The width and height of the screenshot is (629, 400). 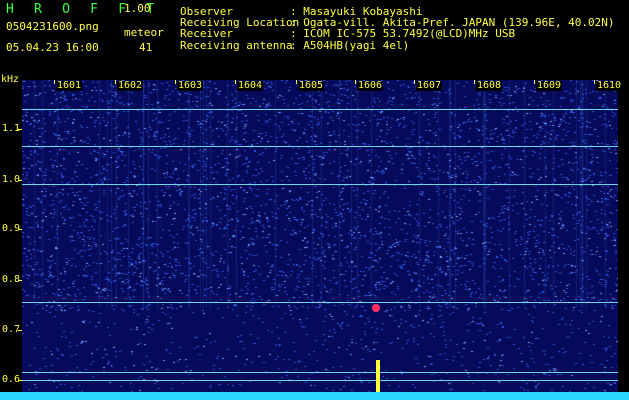 I want to click on x-tick-label: 1610, so click(x=609, y=85).